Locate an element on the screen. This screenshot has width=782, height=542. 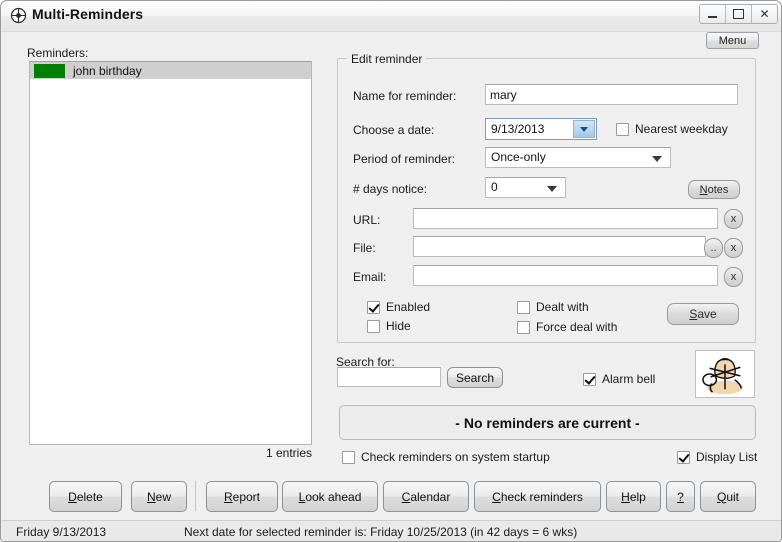
statusbar-date: Friday 9/13/2013 is located at coordinates (61, 532).